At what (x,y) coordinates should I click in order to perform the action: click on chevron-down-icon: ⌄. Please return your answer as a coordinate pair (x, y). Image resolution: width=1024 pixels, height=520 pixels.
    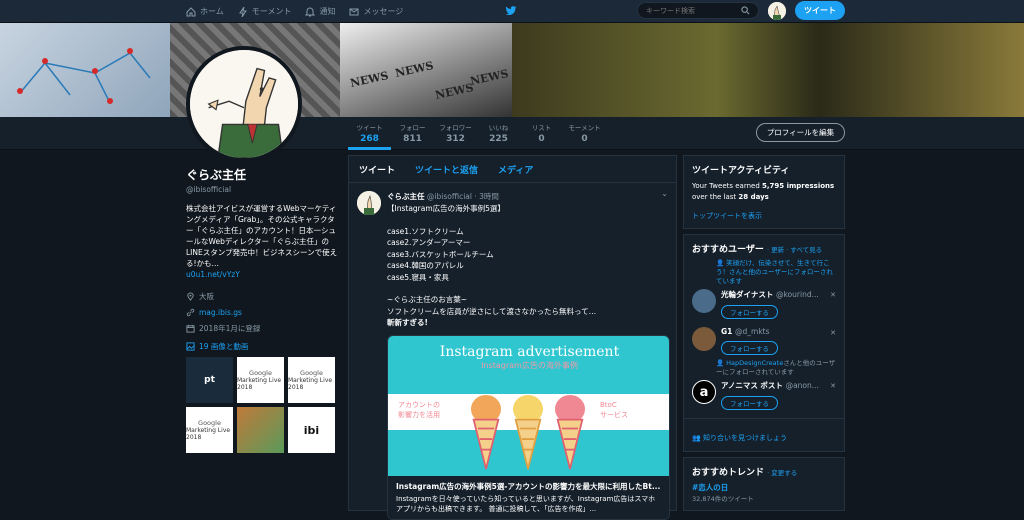
    Looking at the image, I should click on (664, 193).